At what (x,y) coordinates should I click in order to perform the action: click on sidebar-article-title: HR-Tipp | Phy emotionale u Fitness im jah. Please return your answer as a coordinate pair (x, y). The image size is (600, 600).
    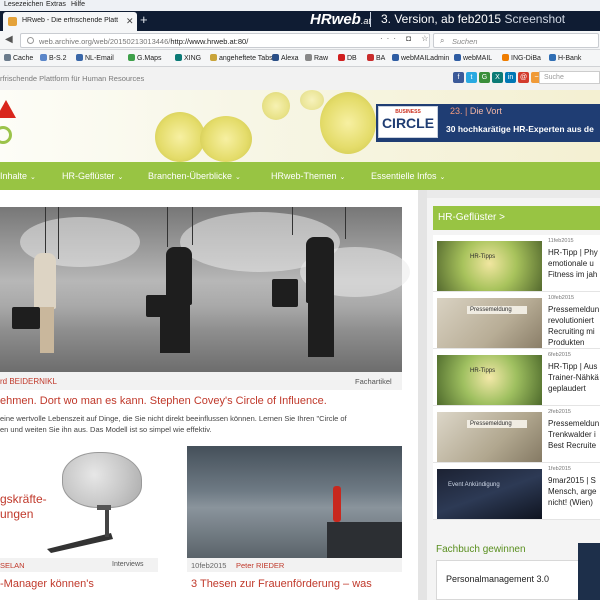
    Looking at the image, I should click on (574, 263).